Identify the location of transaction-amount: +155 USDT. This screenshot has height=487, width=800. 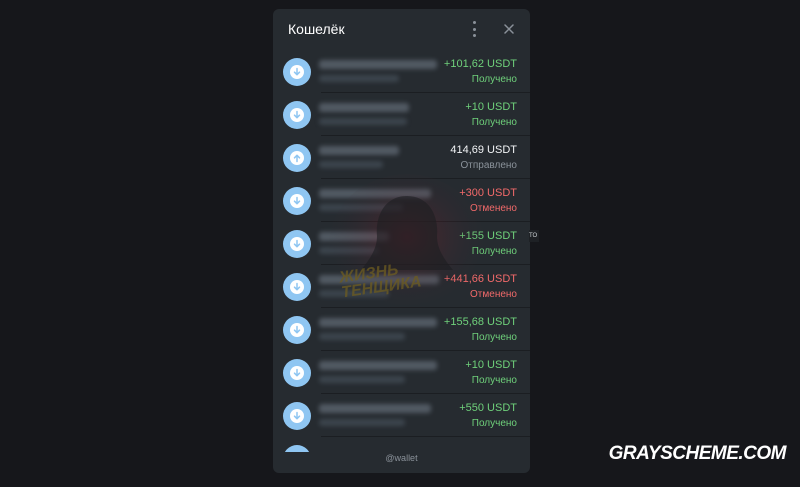
(488, 236).